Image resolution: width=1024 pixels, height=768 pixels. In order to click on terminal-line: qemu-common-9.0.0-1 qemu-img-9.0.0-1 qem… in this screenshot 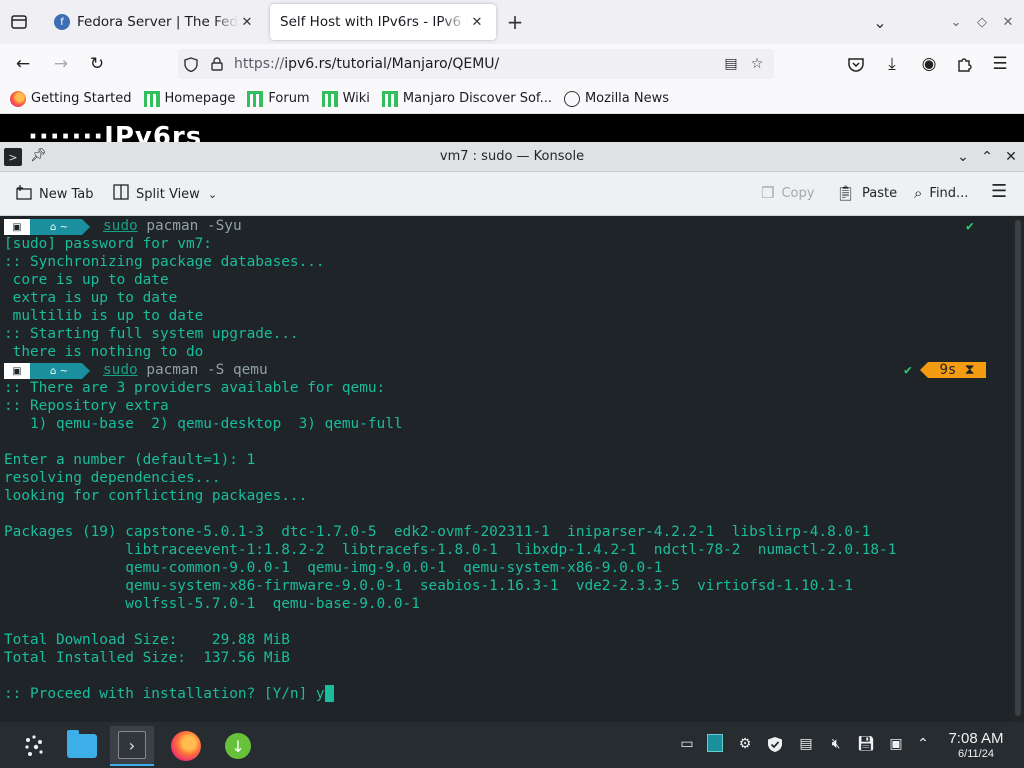, I will do `click(333, 568)`.